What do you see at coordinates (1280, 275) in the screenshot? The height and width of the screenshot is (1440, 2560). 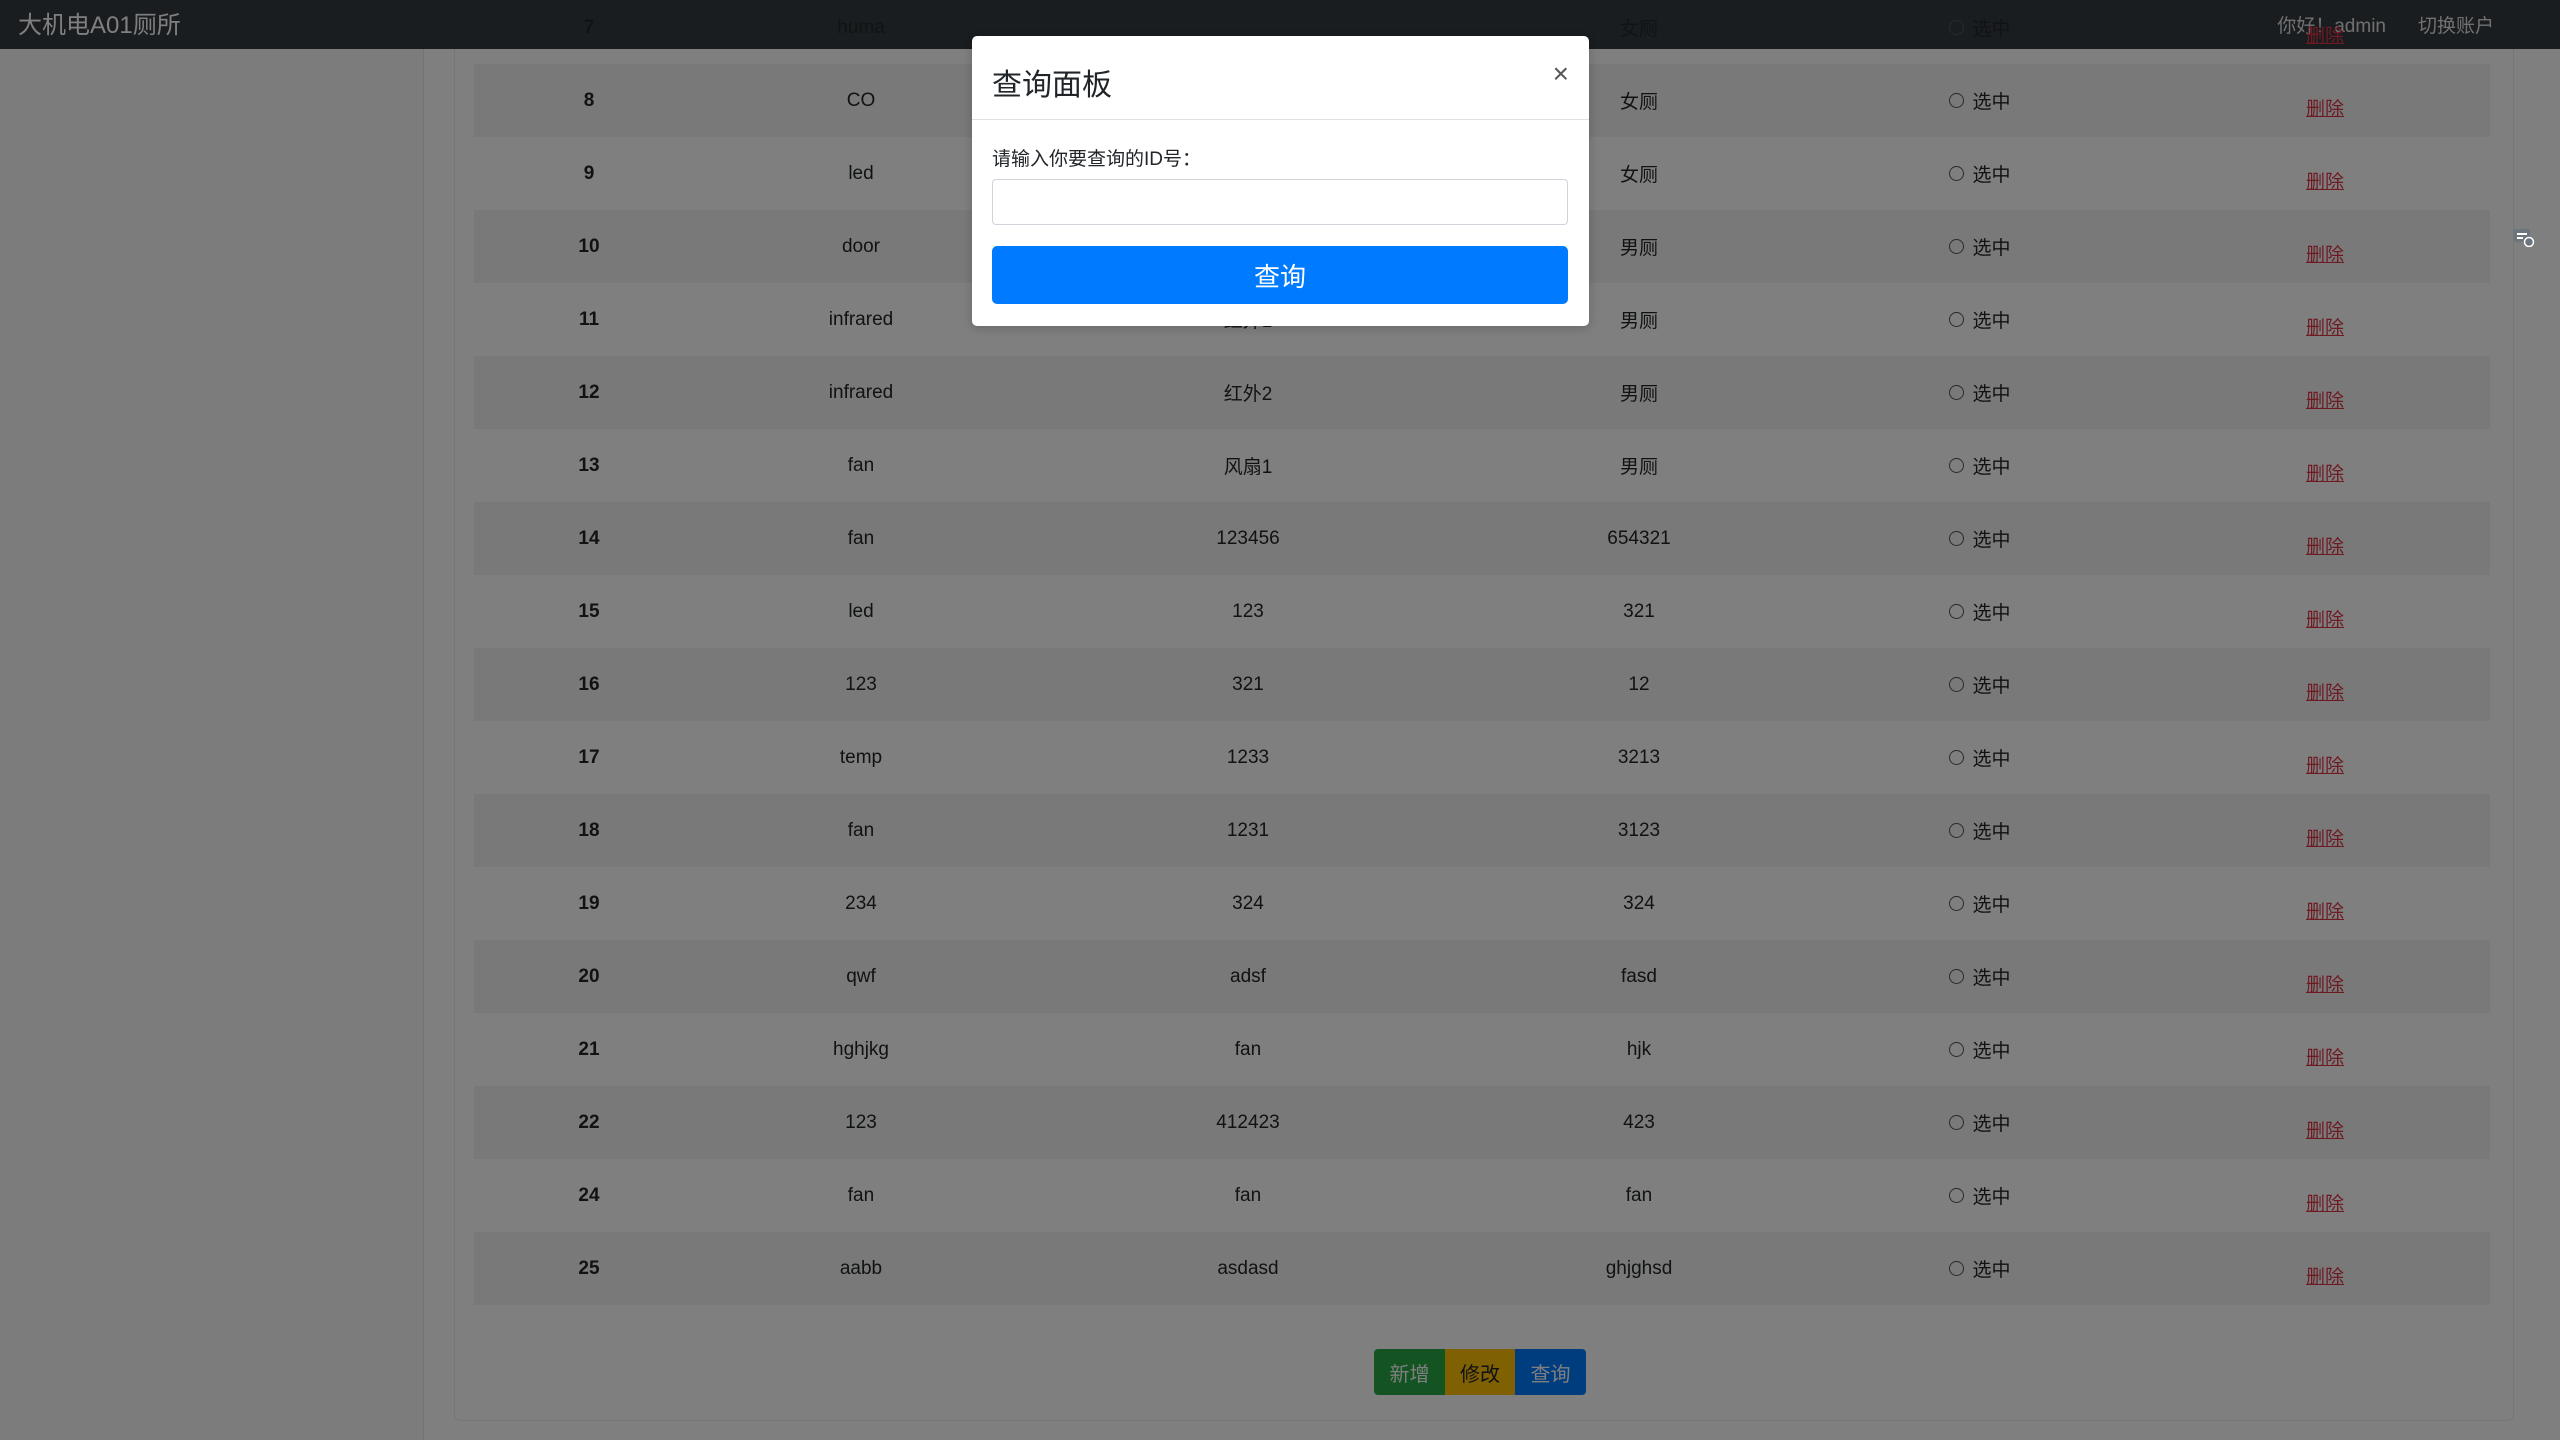 I see `query-submit-button: 查询` at bounding box center [1280, 275].